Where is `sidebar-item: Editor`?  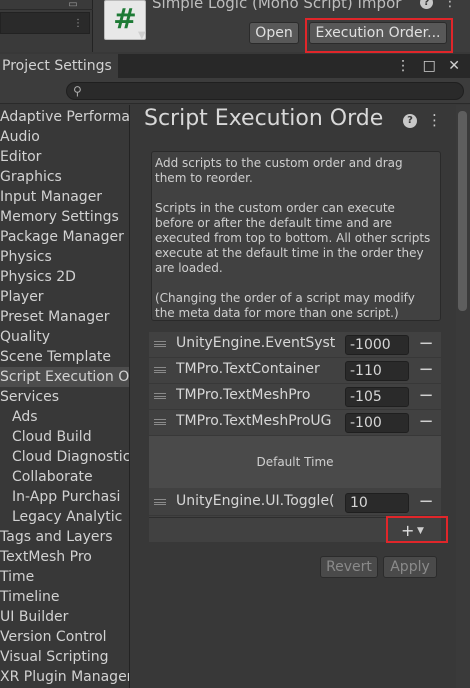 sidebar-item: Editor is located at coordinates (64, 157).